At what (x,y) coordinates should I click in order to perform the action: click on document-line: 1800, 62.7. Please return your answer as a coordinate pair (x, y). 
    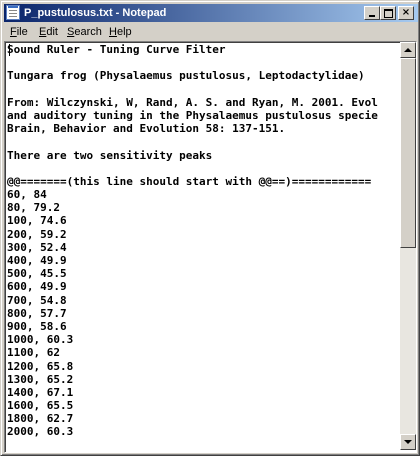
    Looking at the image, I should click on (40, 419).